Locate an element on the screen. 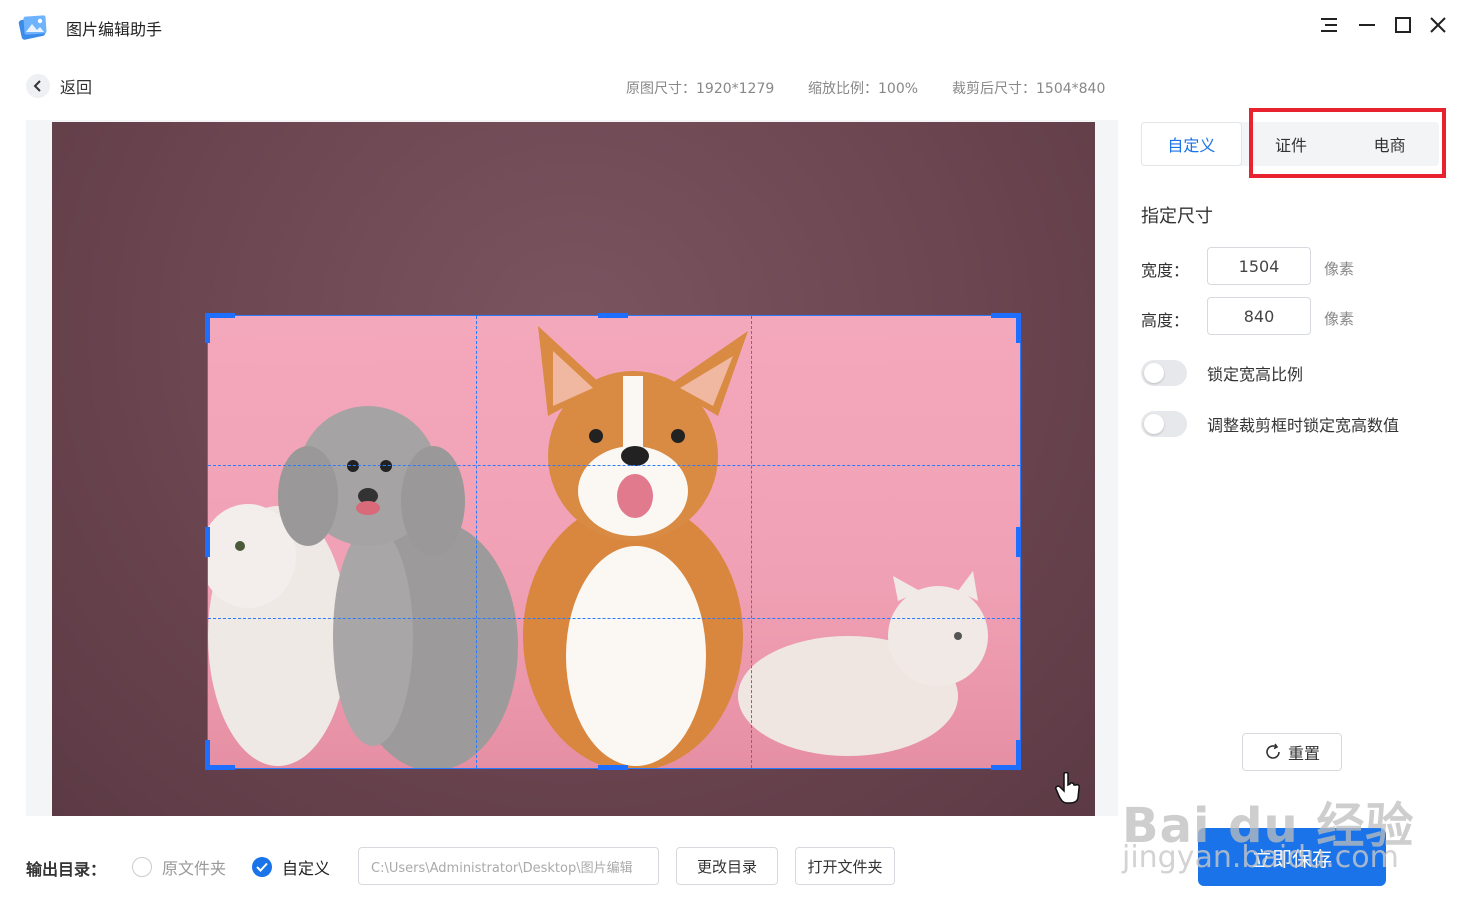 The width and height of the screenshot is (1464, 911). annotation-highlight-box is located at coordinates (1347, 143).